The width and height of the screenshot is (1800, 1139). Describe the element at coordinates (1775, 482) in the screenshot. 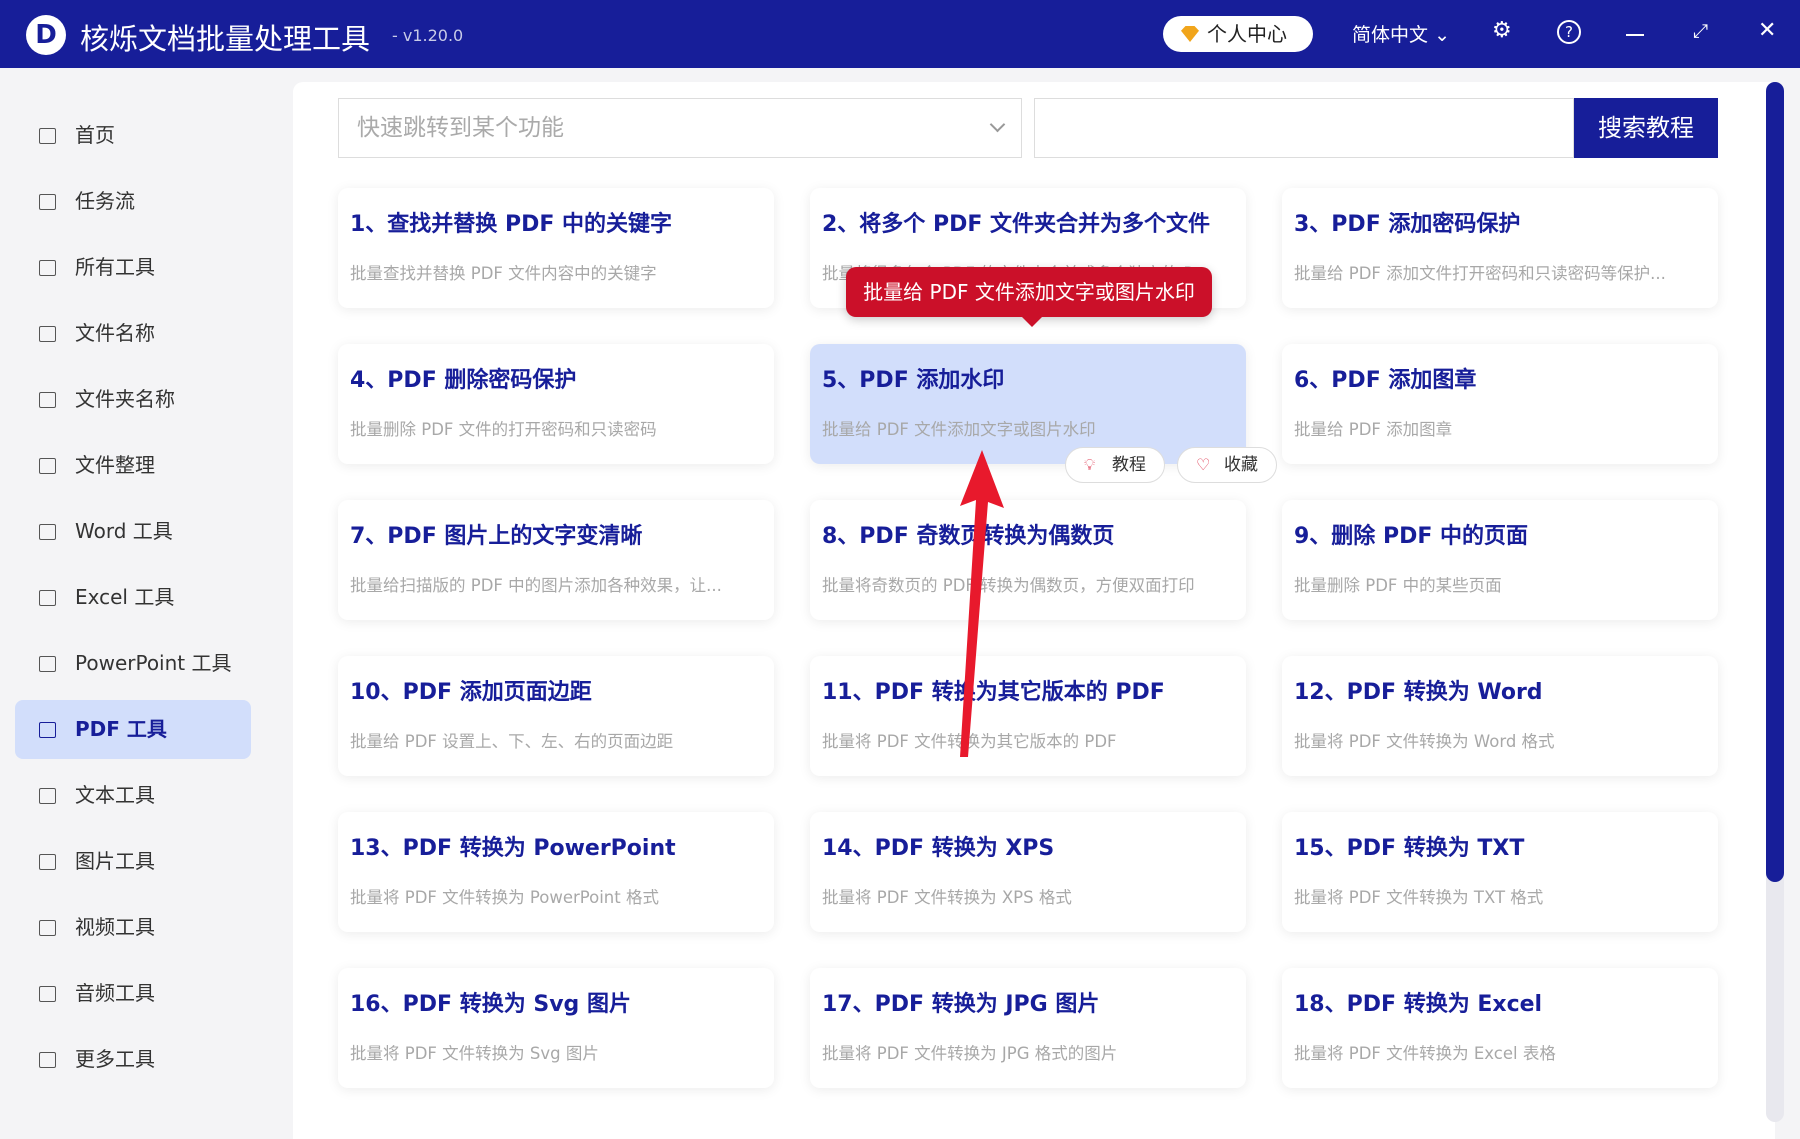

I see `scrollbar-thumb` at that location.